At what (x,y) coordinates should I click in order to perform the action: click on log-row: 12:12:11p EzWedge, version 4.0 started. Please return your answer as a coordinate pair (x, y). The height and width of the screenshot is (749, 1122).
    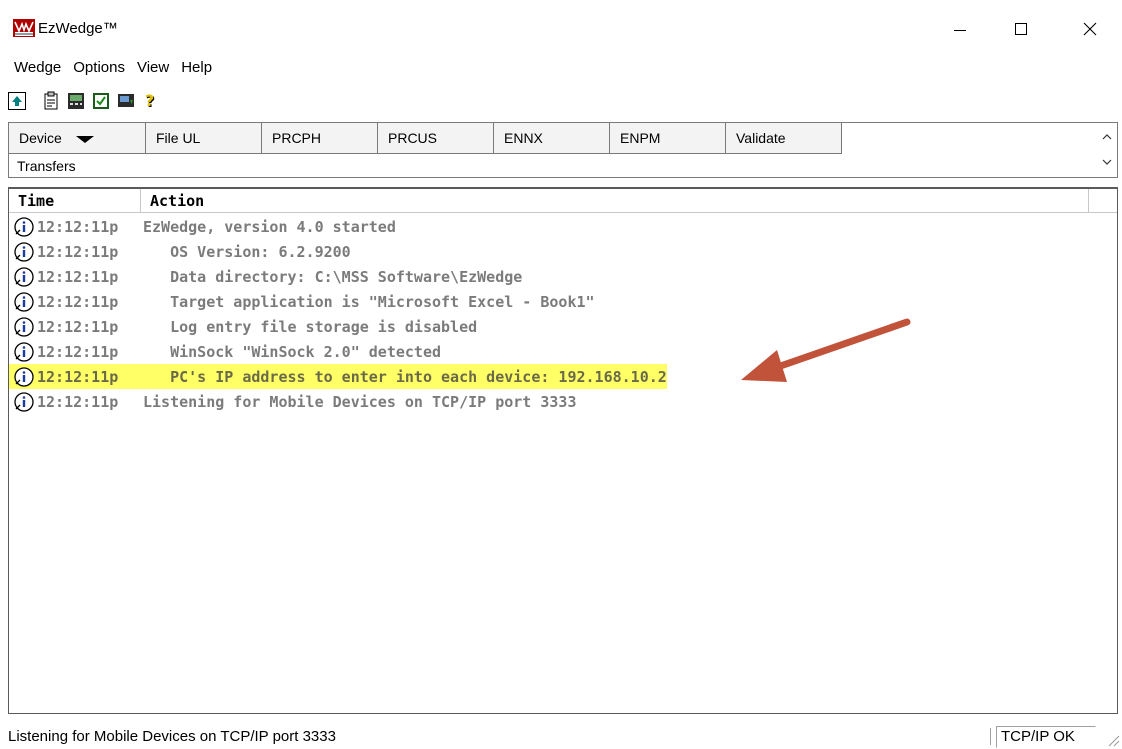
    Looking at the image, I should click on (563, 226).